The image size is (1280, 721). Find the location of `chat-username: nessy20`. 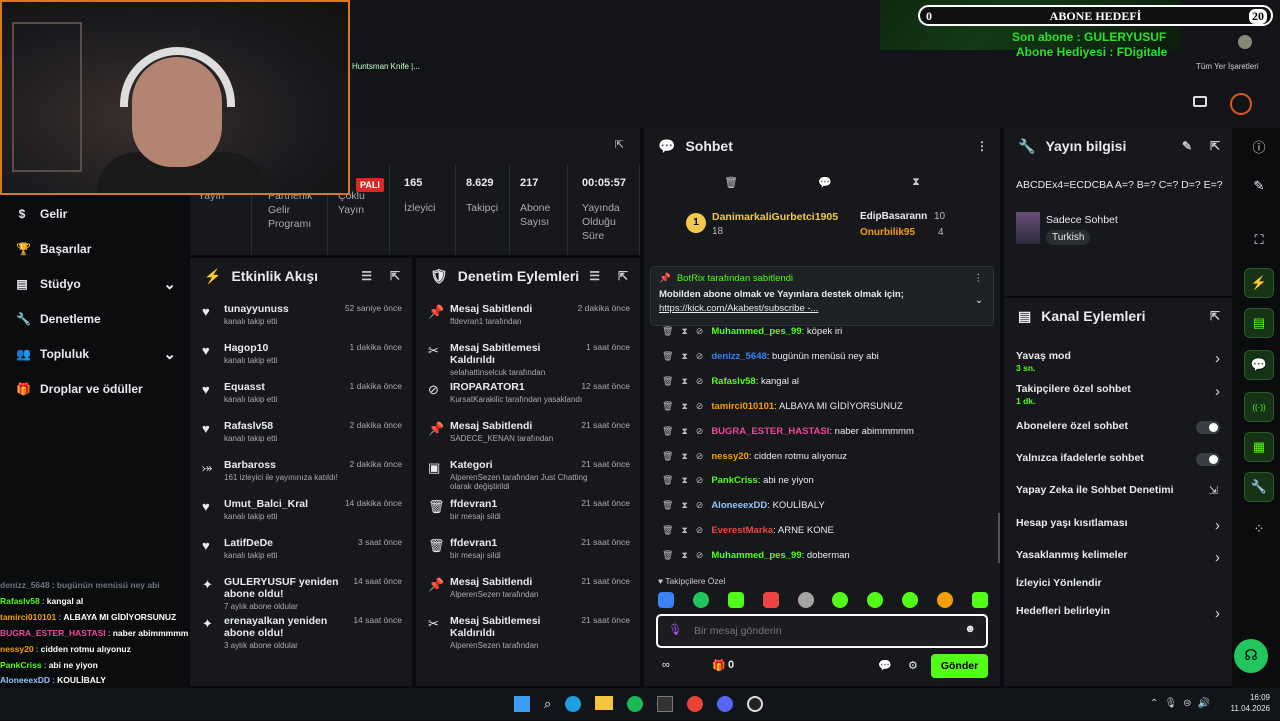

chat-username: nessy20 is located at coordinates (730, 456).